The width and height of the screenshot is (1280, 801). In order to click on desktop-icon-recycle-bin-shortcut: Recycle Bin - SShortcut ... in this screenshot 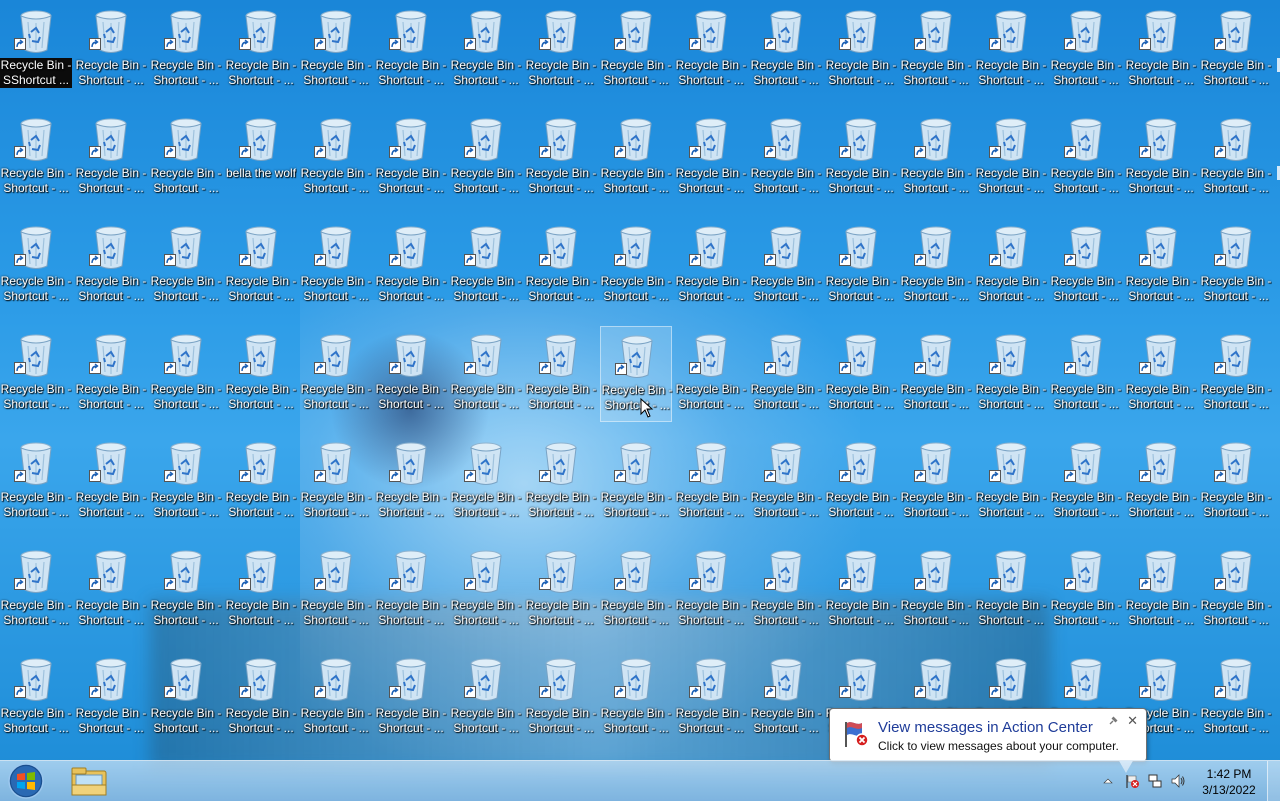, I will do `click(36, 50)`.